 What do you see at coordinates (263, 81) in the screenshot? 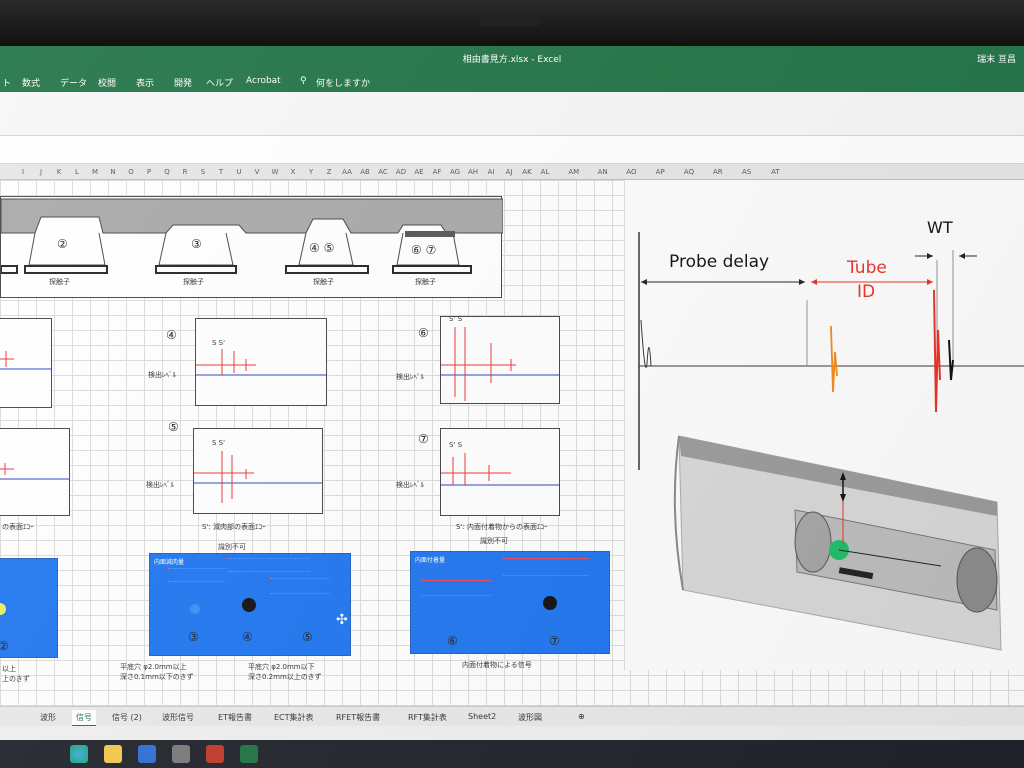
I see `tab-acrobat: Acrobat` at bounding box center [263, 81].